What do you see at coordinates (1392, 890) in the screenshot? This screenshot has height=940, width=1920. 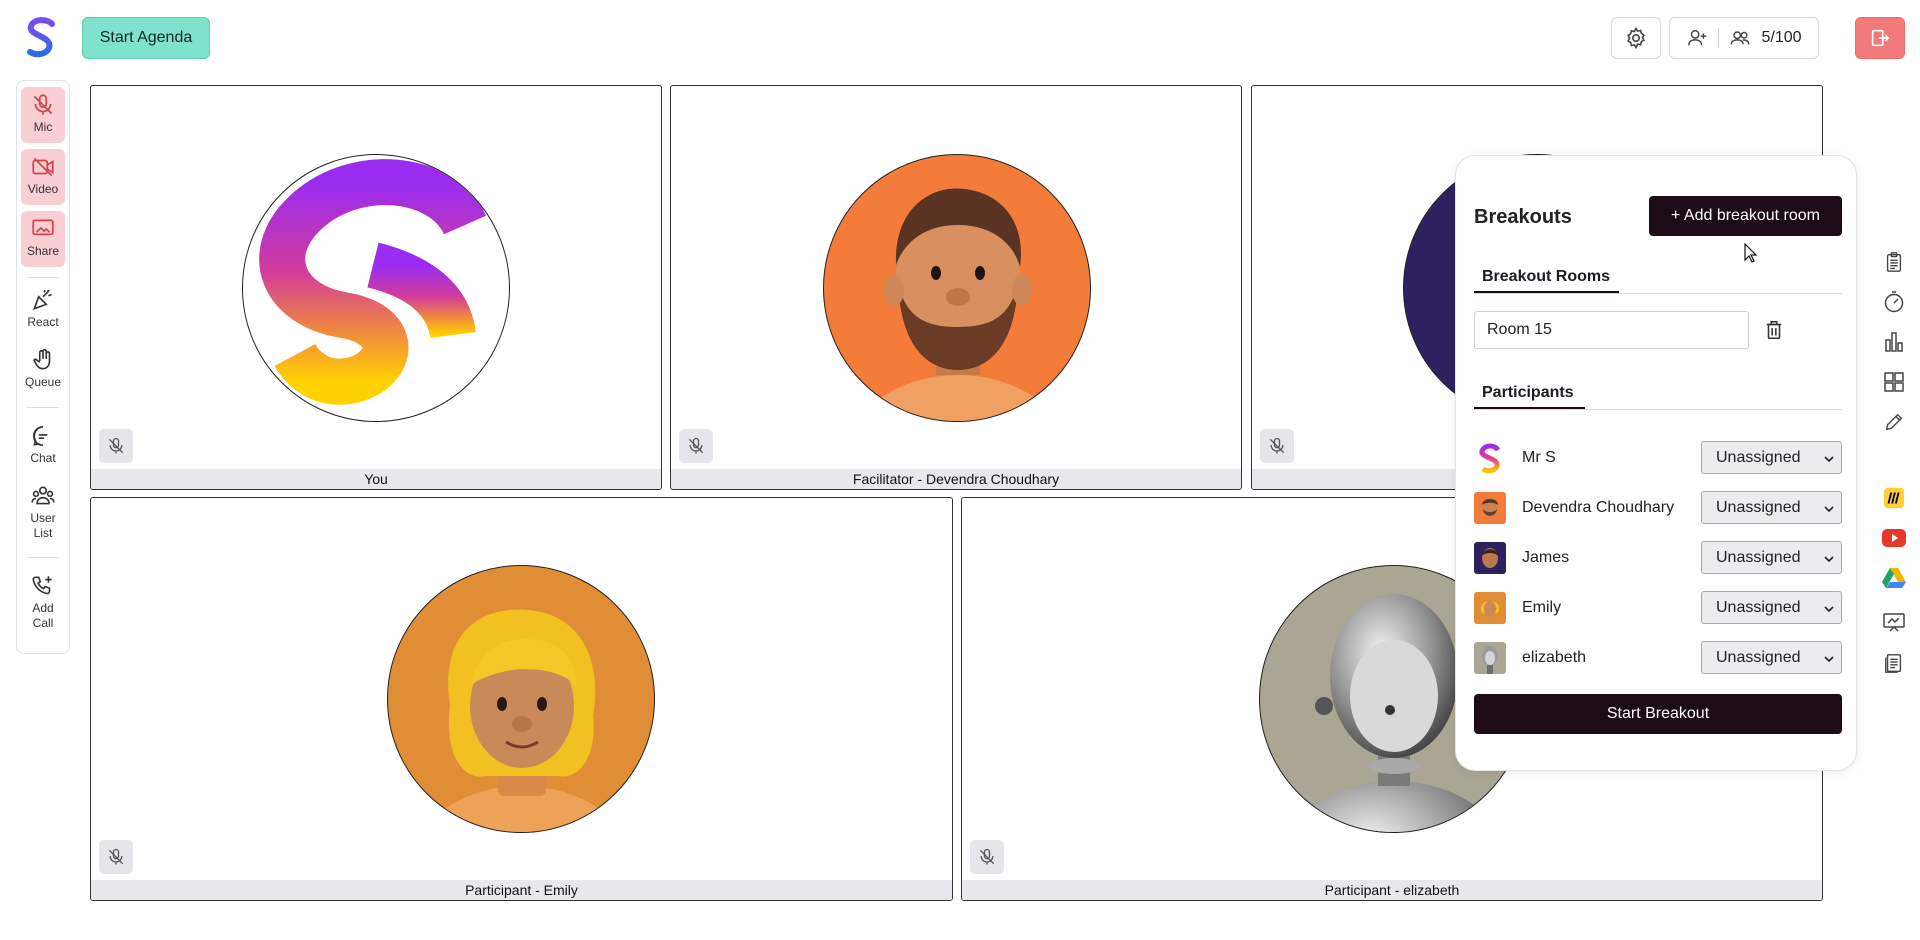 I see `tile-label: Participant - elizabeth` at bounding box center [1392, 890].